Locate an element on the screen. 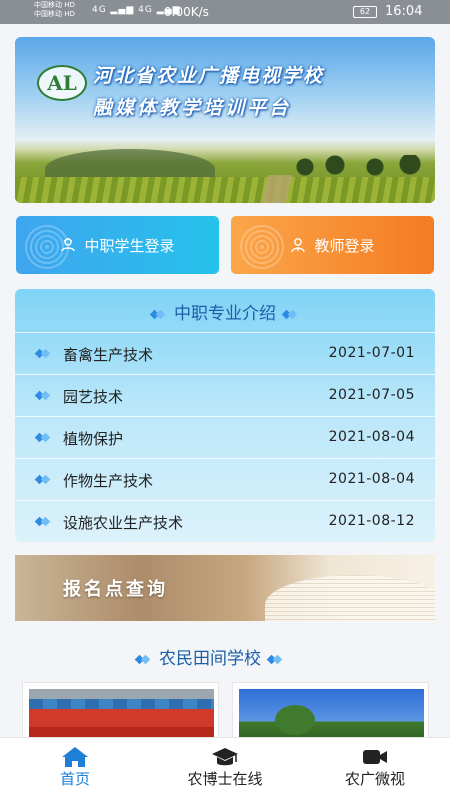 The image size is (450, 800). tab-micro-video: 农广微视 is located at coordinates (375, 769).